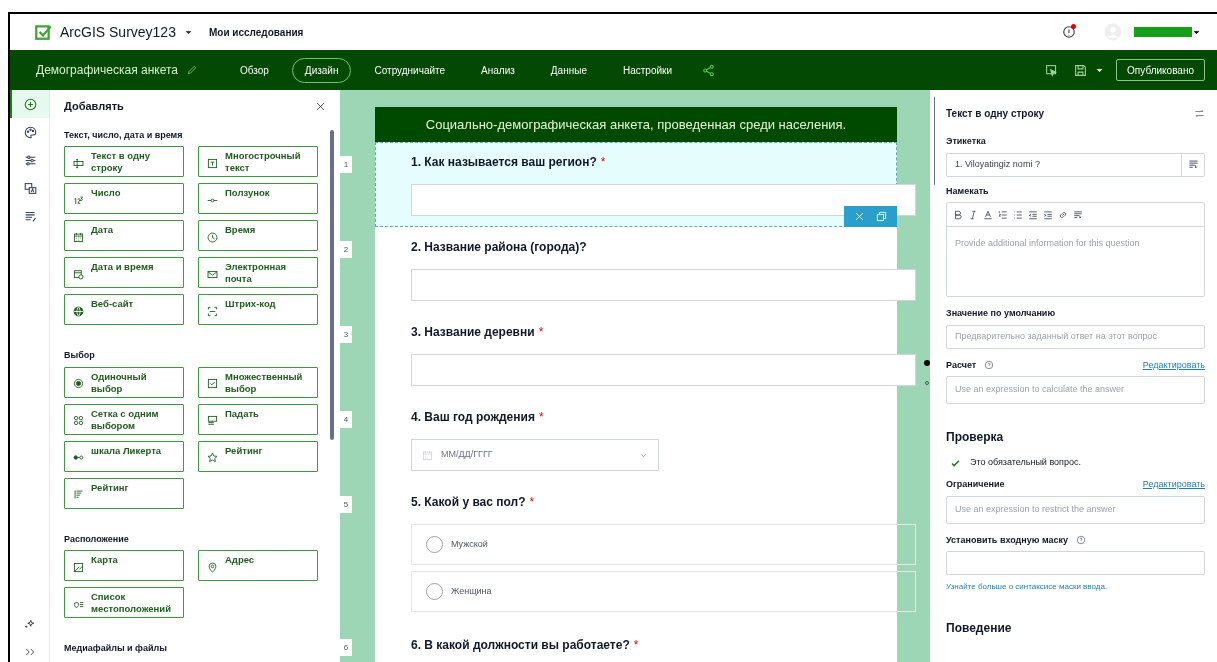 The image size is (1217, 662). What do you see at coordinates (535, 455) in the screenshot?
I see `date-field: ММ/ДД/ГГГГ` at bounding box center [535, 455].